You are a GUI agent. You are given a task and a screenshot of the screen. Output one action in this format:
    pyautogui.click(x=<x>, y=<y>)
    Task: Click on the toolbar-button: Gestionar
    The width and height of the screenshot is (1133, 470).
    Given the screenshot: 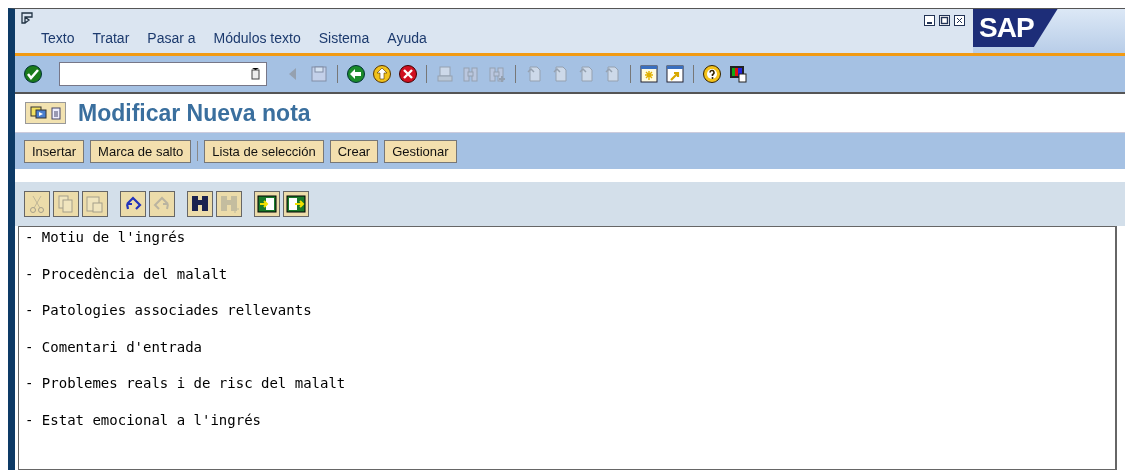 What is the action you would take?
    pyautogui.click(x=420, y=151)
    